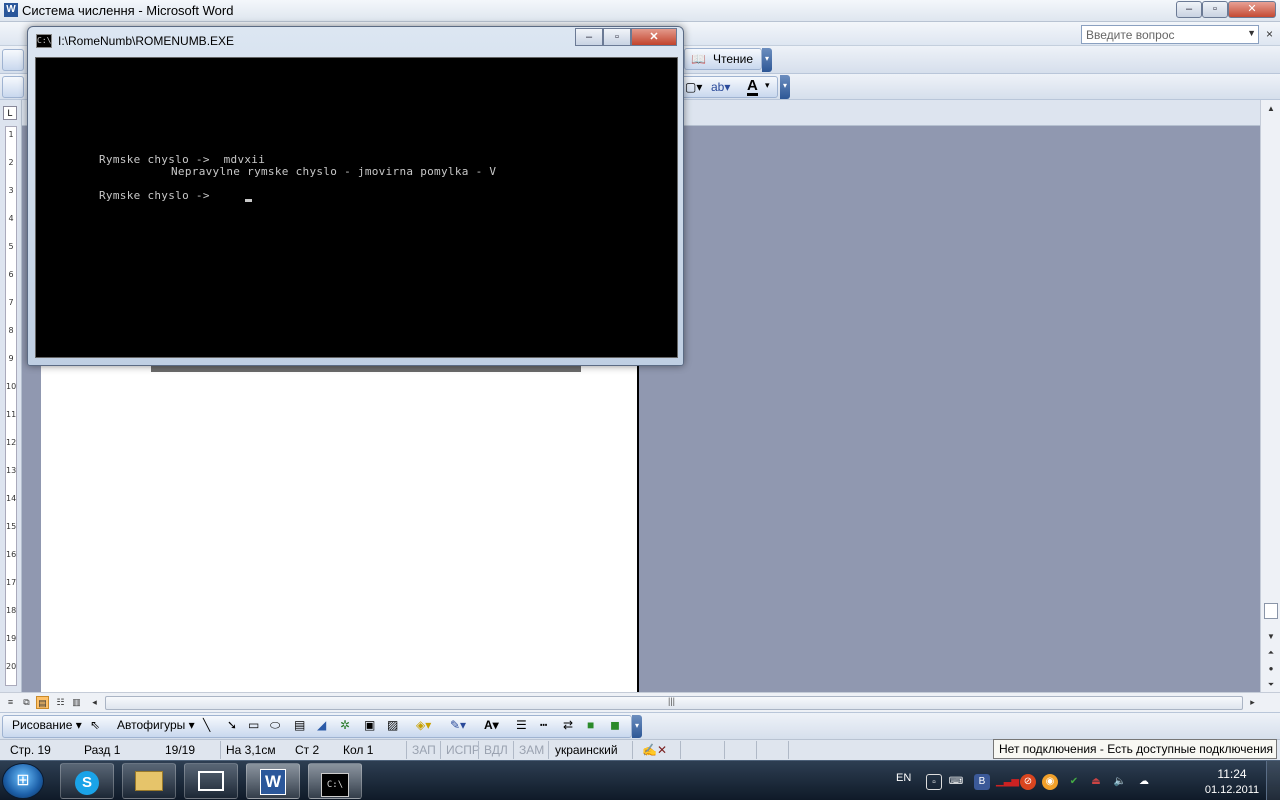 The image size is (1280, 800). I want to click on close-button: ✕, so click(1252, 9).